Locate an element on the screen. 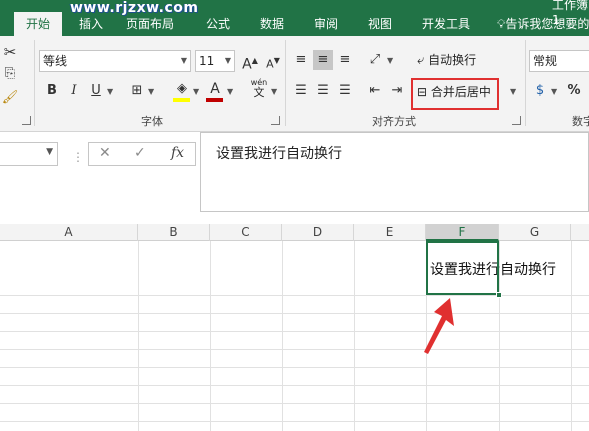 The height and width of the screenshot is (431, 589). font-group-label: 字体 is located at coordinates (152, 121).